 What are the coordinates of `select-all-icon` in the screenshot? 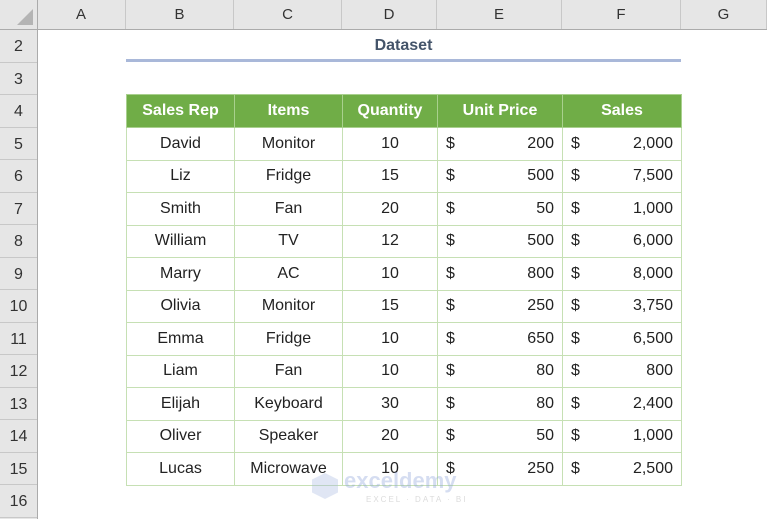 It's located at (25, 17).